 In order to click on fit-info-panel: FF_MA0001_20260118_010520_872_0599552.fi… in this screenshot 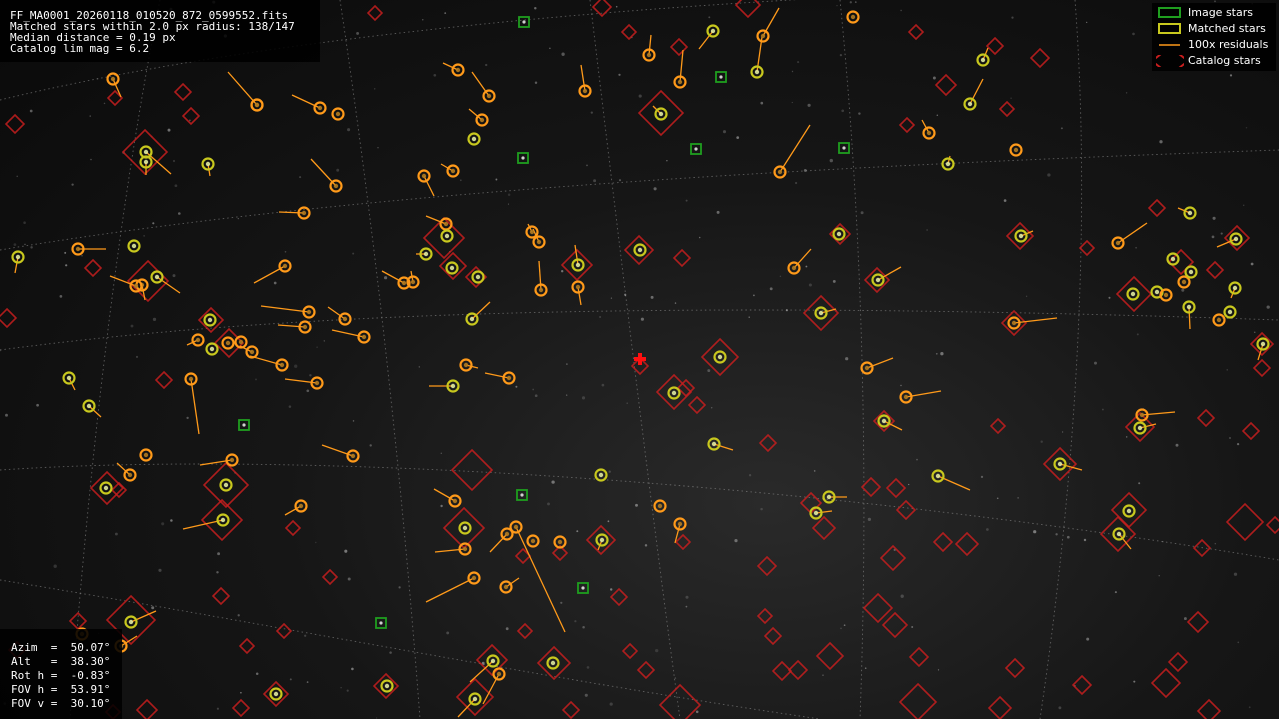, I will do `click(160, 31)`.